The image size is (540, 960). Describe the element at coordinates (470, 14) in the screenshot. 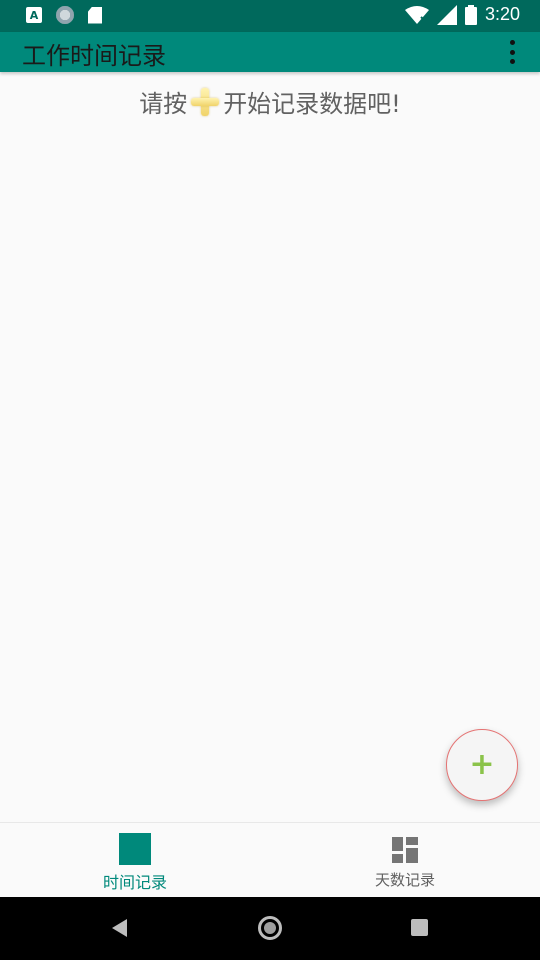

I see `battery-icon` at that location.